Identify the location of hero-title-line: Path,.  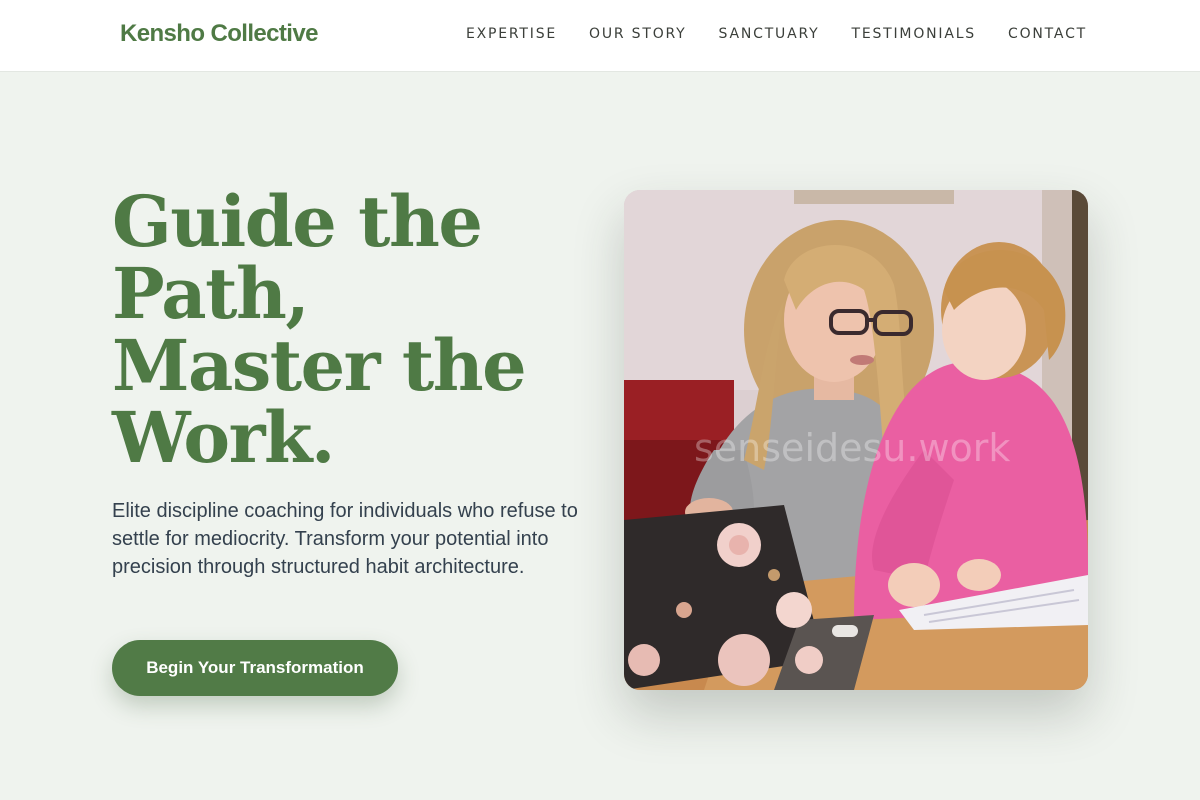
(211, 293).